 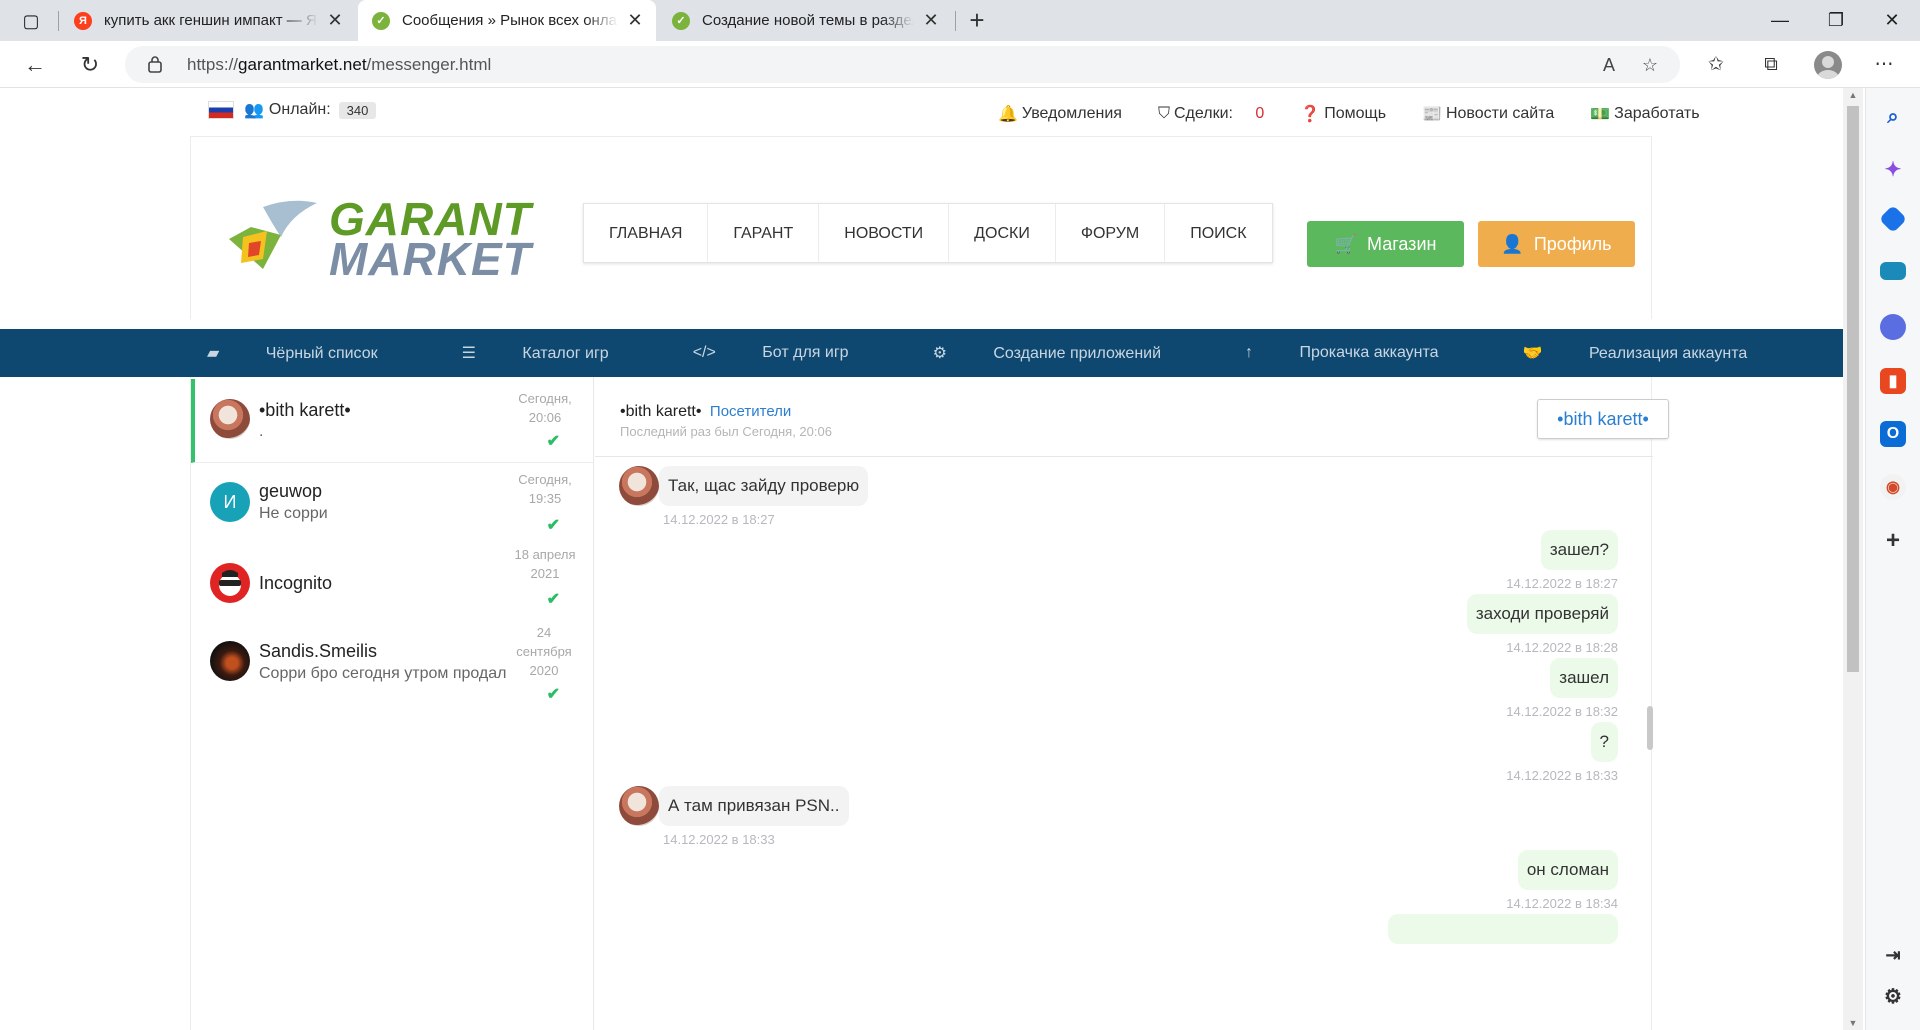 What do you see at coordinates (1893, 271) in the screenshot?
I see `tools-icon` at bounding box center [1893, 271].